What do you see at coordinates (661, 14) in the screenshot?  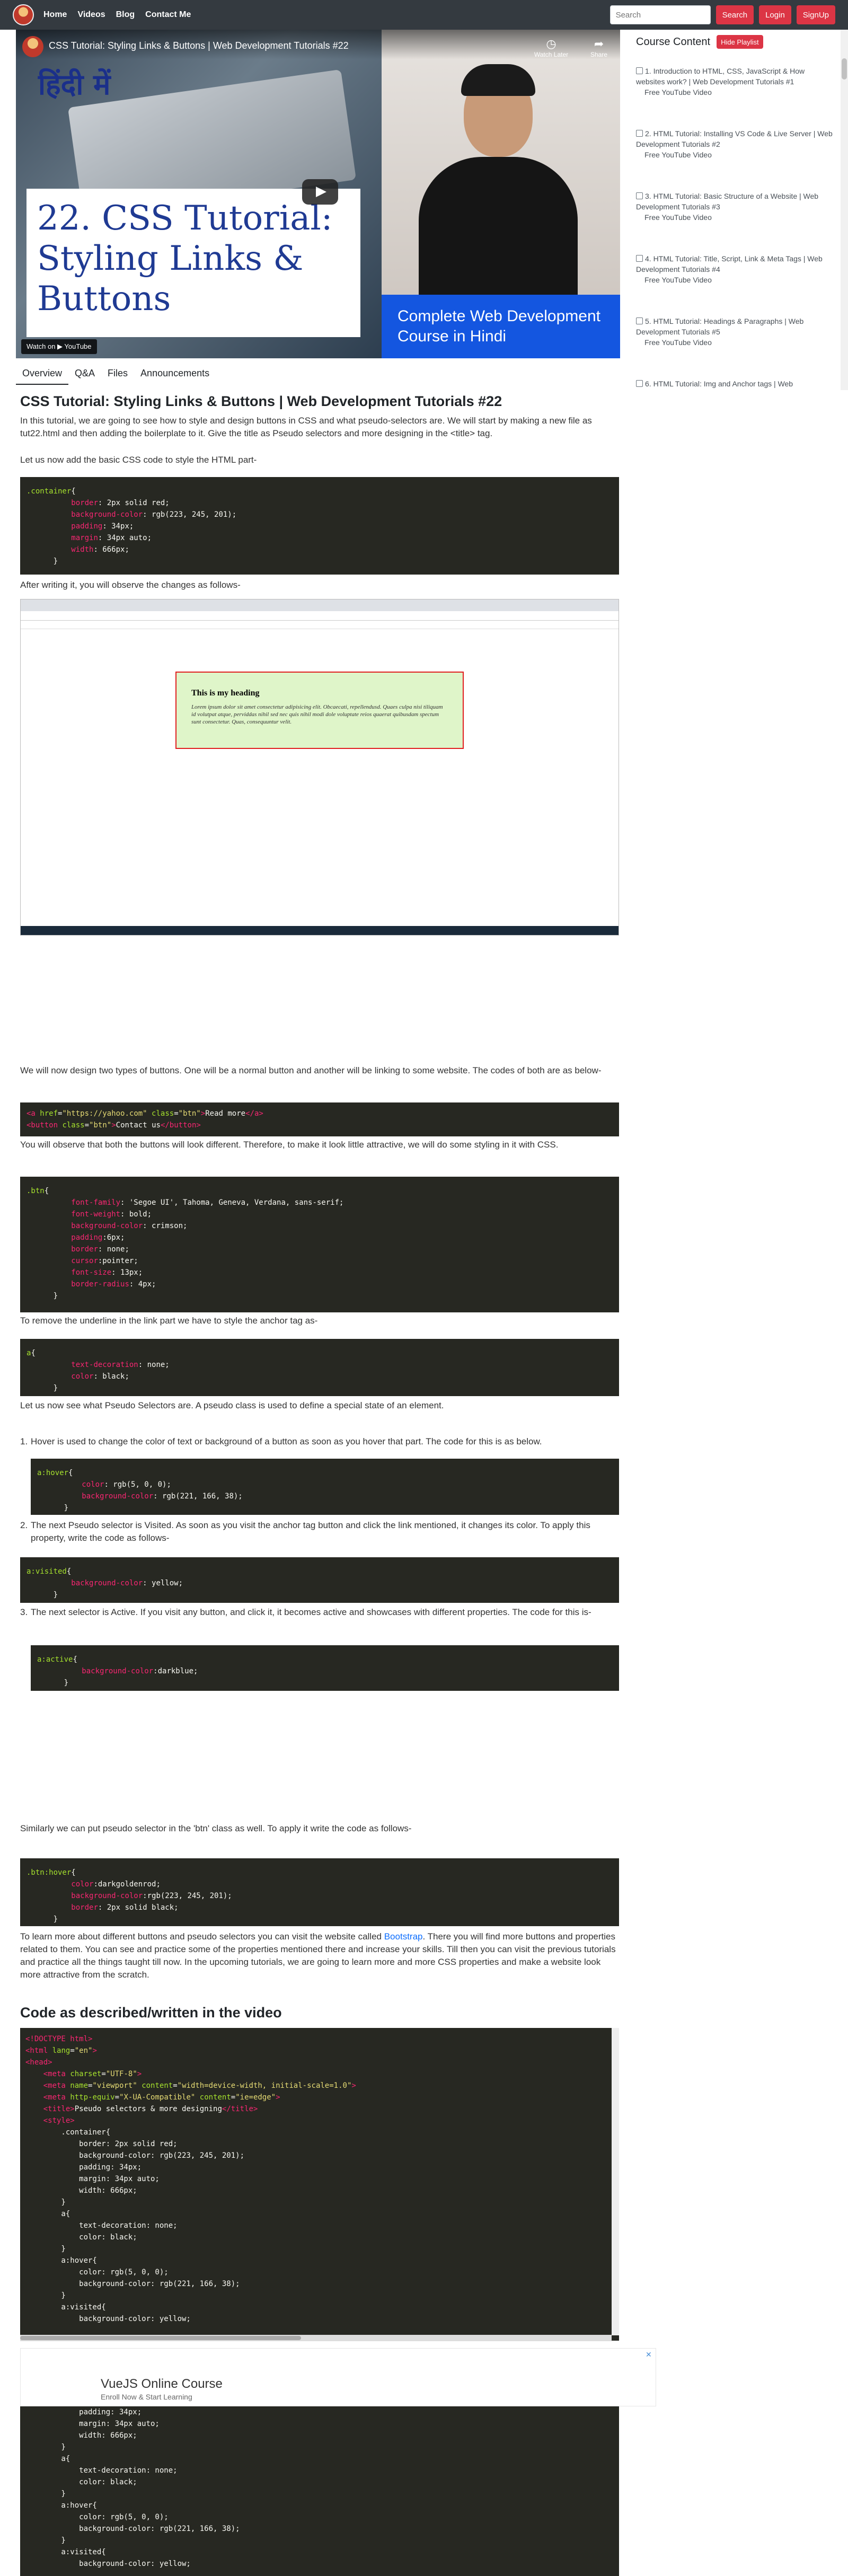 I see `search-input` at bounding box center [661, 14].